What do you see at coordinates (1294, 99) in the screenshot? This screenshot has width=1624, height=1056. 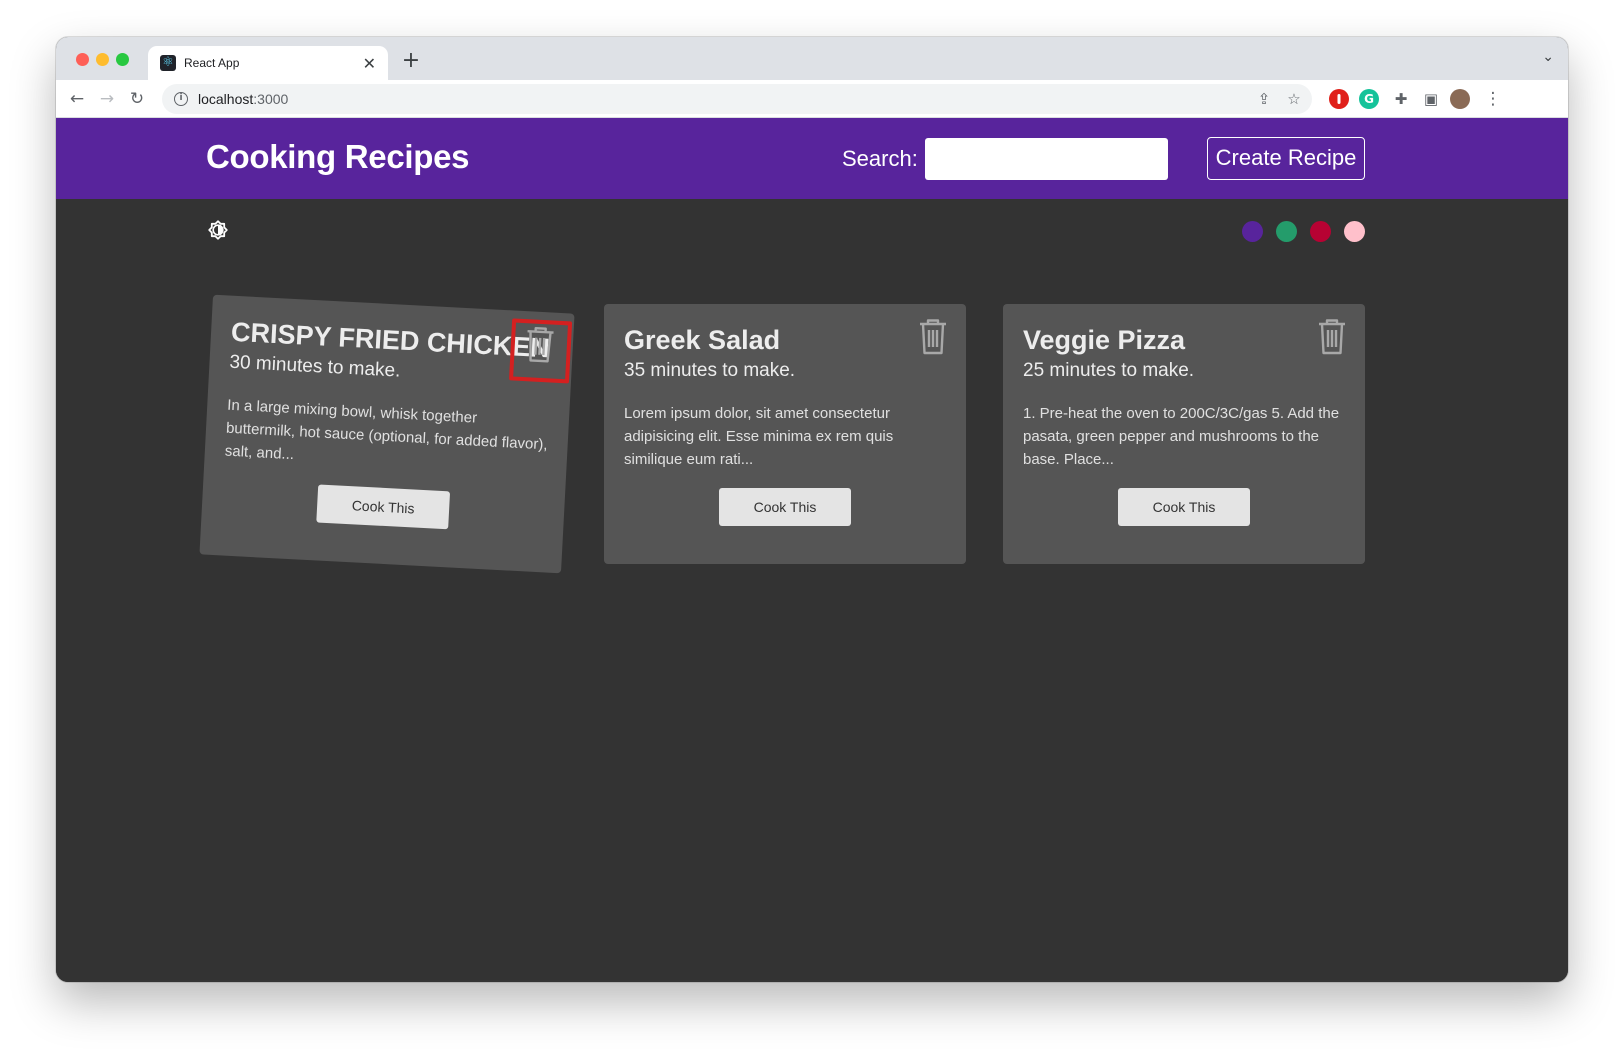 I see `bookmark-star-icon: ☆` at bounding box center [1294, 99].